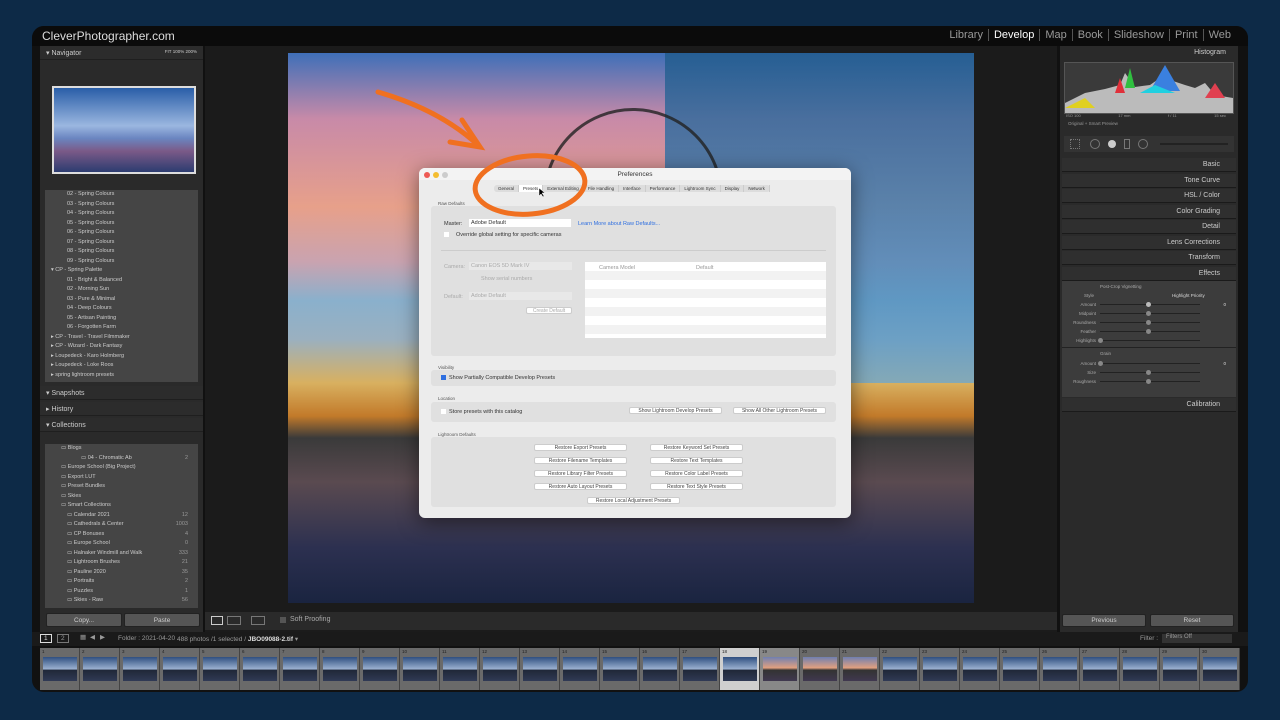 The height and width of the screenshot is (720, 1280). I want to click on tab-interface: Interface, so click(632, 188).